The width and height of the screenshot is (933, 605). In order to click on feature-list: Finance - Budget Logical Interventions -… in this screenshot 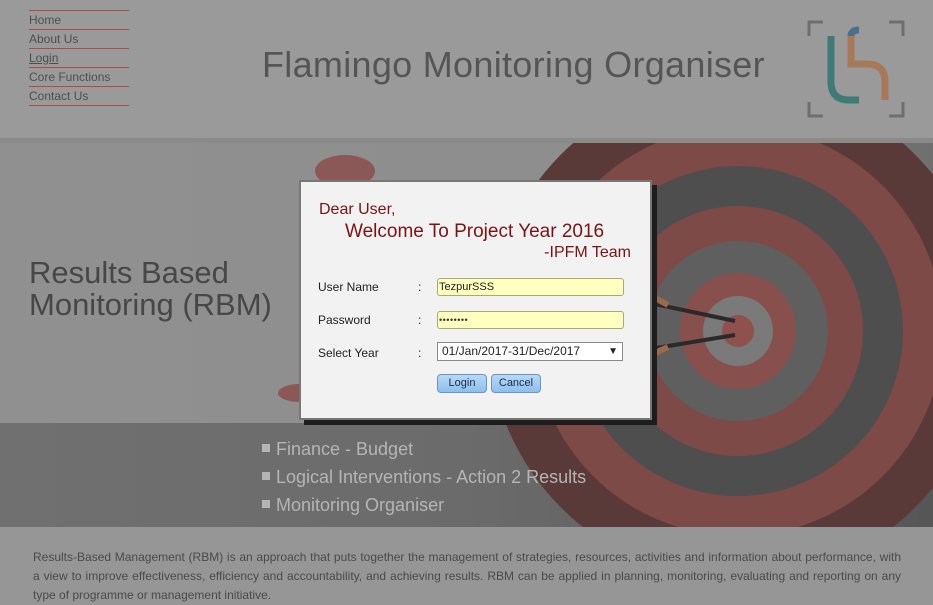, I will do `click(424, 477)`.